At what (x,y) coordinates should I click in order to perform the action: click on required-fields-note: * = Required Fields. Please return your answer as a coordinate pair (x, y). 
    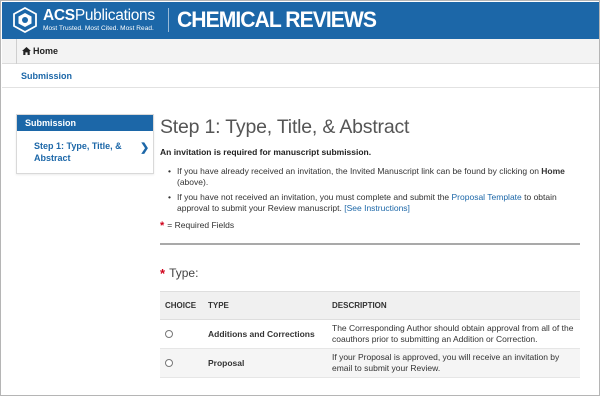
    Looking at the image, I should click on (197, 226).